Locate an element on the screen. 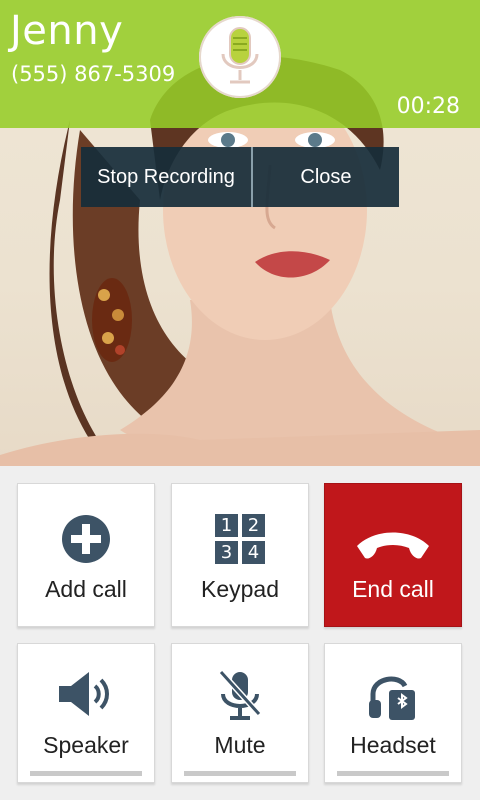 Image resolution: width=480 pixels, height=800 pixels. mute-icon is located at coordinates (240, 694).